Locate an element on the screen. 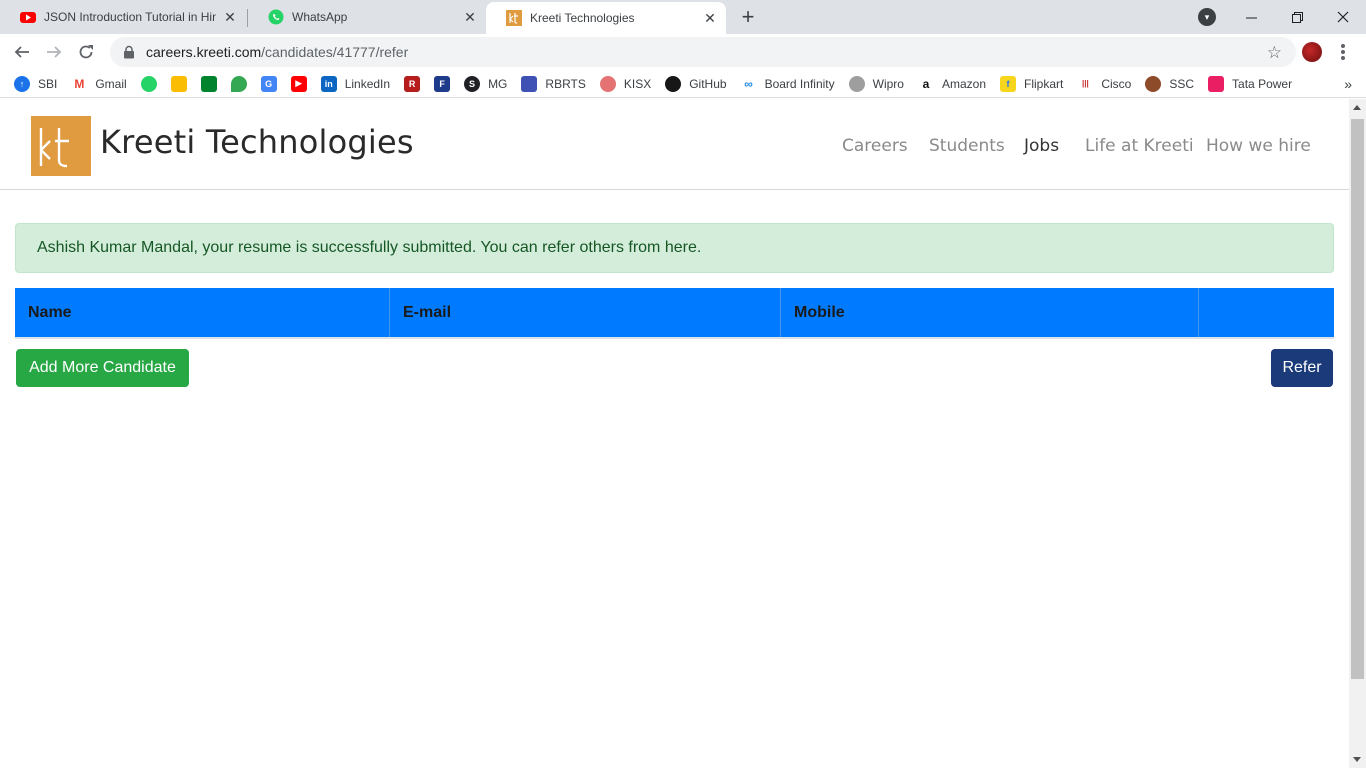 The image size is (1366, 768). bookmark-star-icon: ☆ is located at coordinates (1274, 53).